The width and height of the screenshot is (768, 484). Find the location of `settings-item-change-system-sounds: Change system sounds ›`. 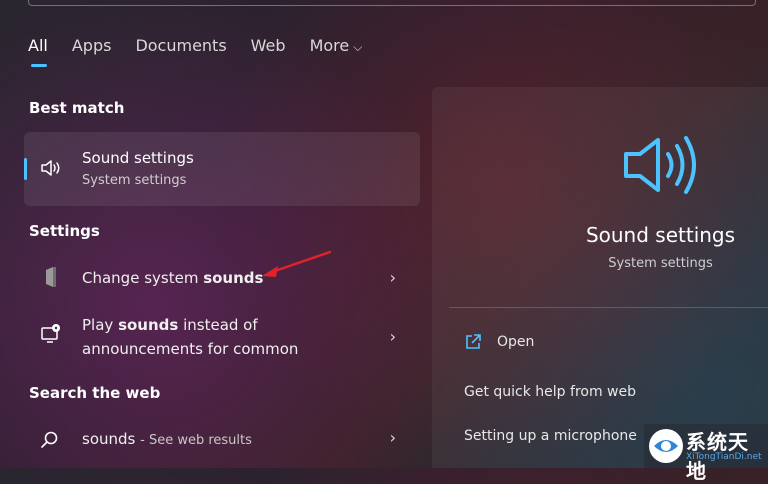

settings-item-change-system-sounds: Change system sounds › is located at coordinates (222, 278).